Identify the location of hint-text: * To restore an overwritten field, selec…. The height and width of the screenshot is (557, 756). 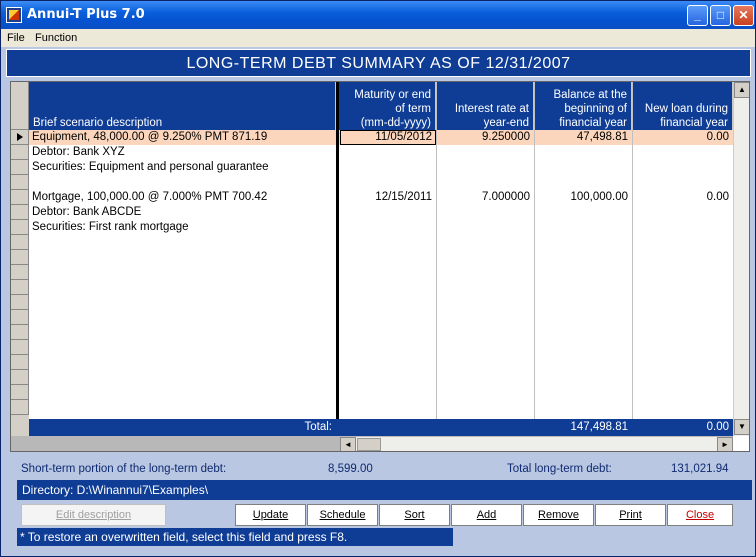
(235, 537).